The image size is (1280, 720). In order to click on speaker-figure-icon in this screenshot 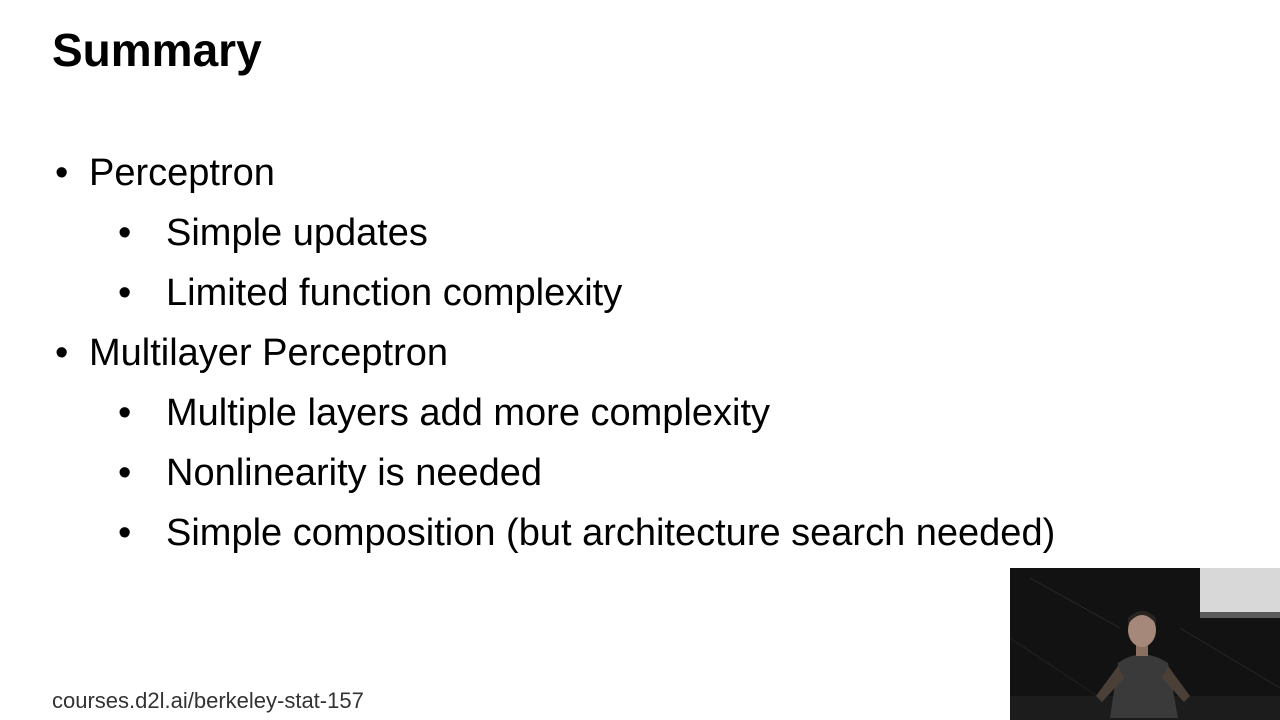, I will do `click(1145, 644)`.